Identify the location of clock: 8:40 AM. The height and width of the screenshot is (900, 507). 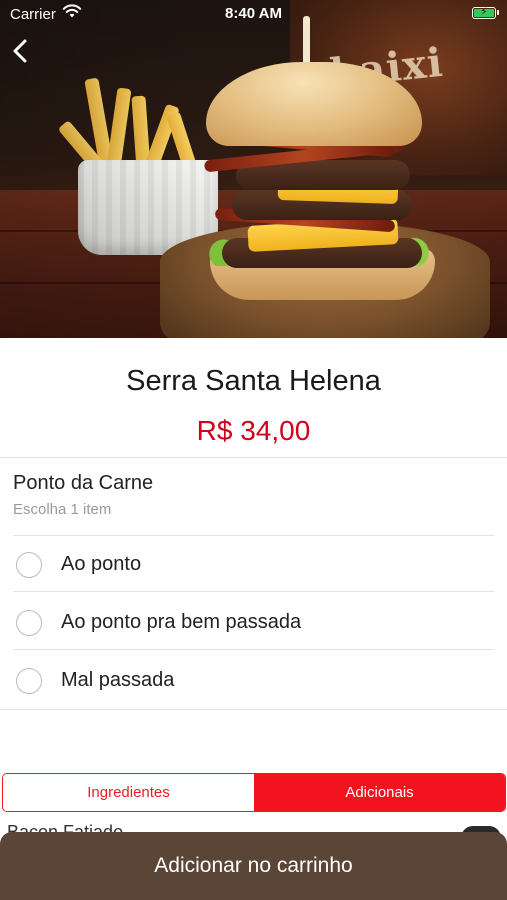
(253, 13).